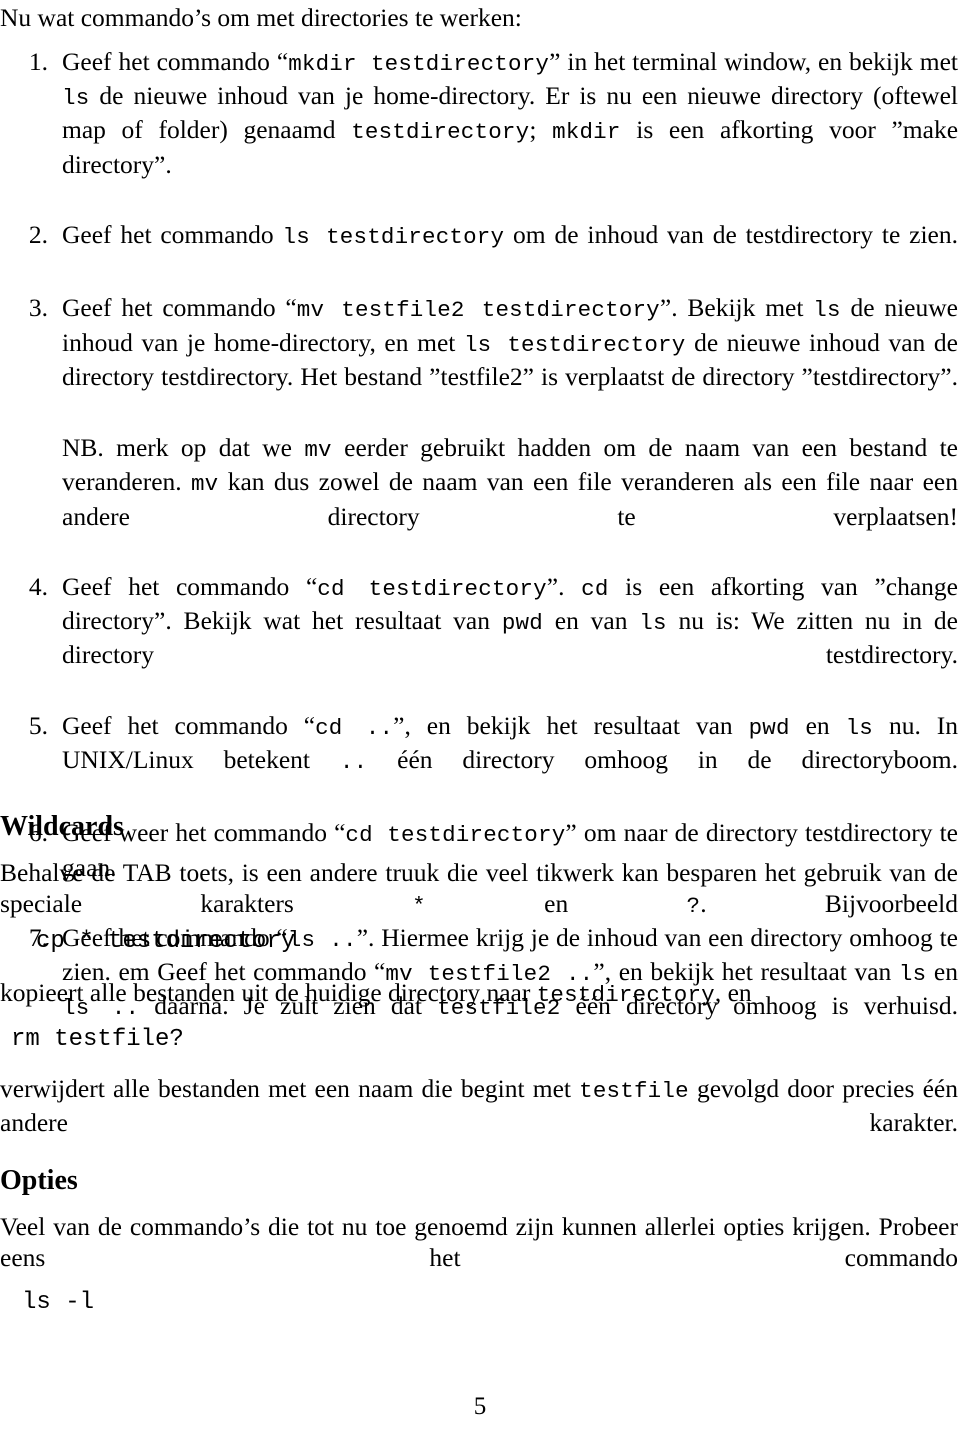  I want to click on exercise-item-number: 1., so click(38, 61).